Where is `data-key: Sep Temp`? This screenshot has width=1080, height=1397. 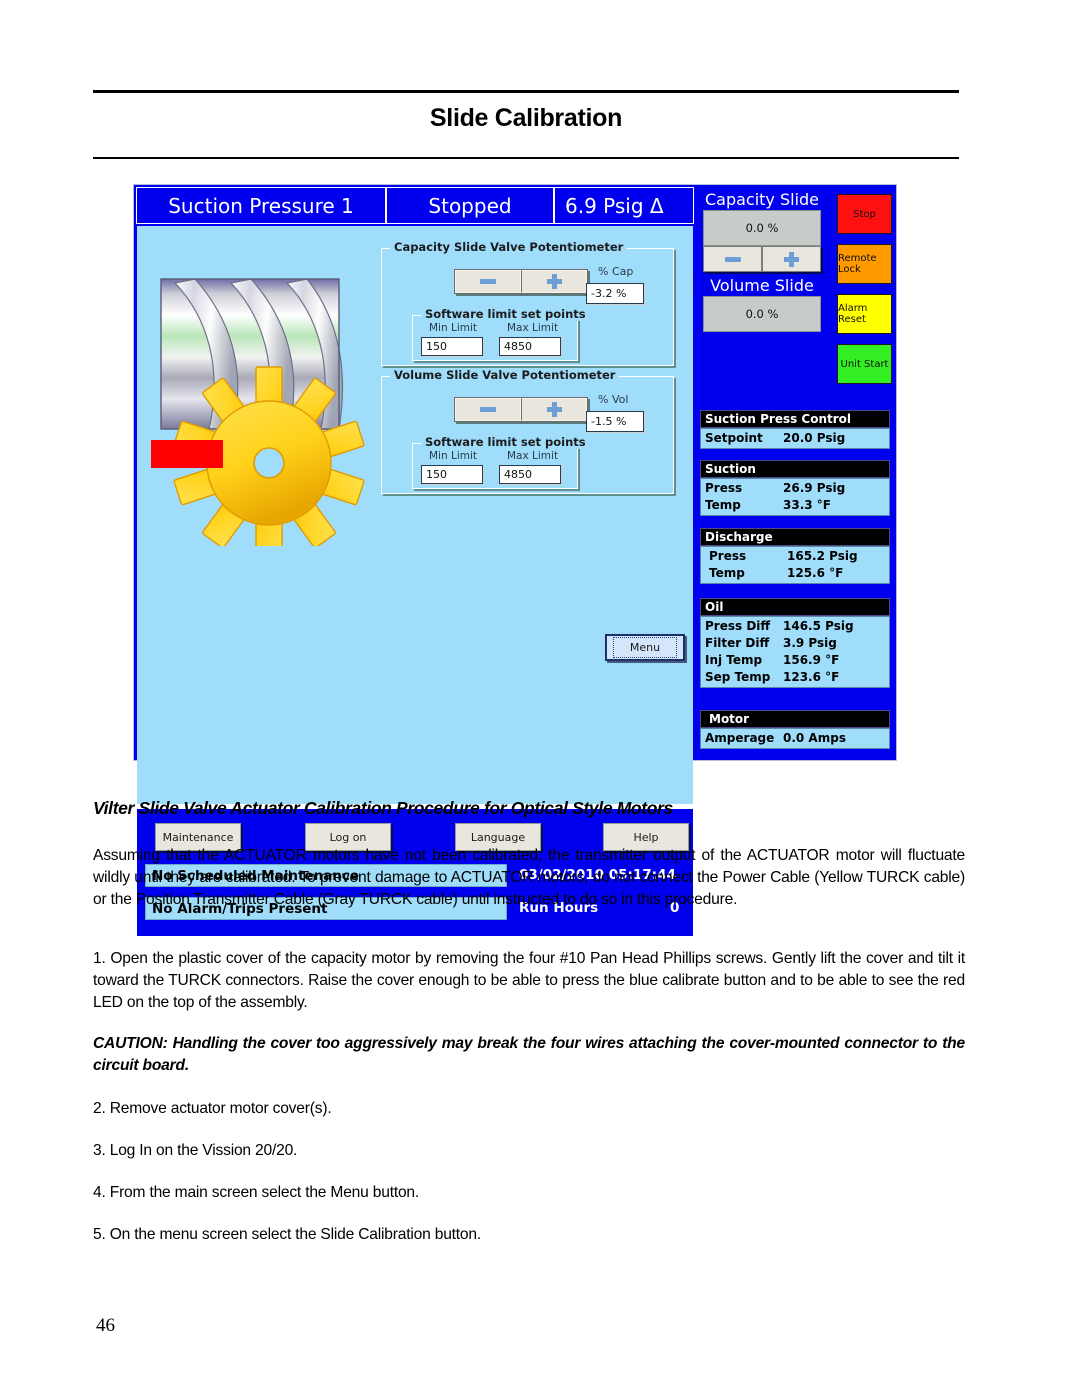 data-key: Sep Temp is located at coordinates (738, 677).